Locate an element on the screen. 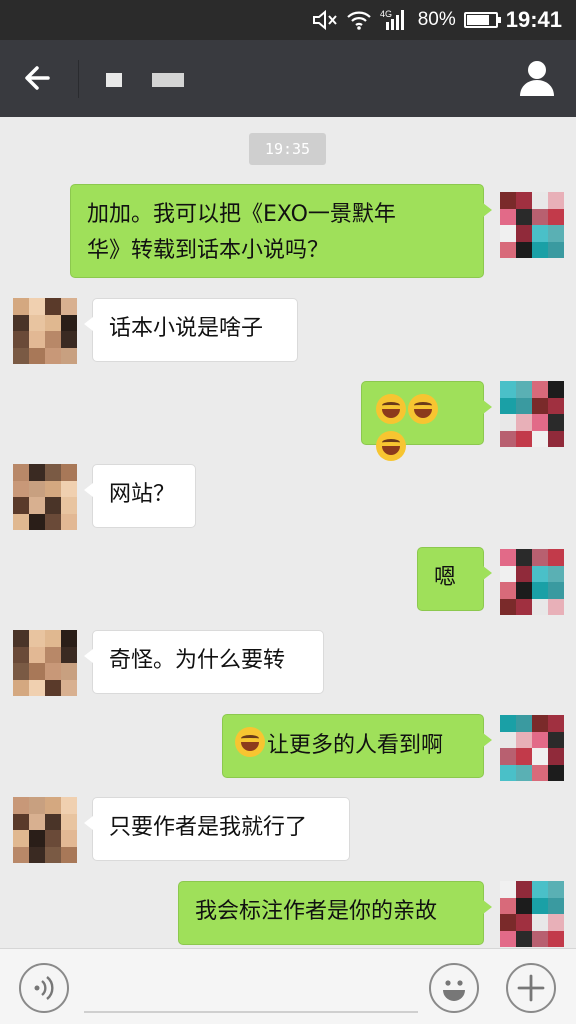 The height and width of the screenshot is (1024, 576). message-text: 让更多的人看到啊 is located at coordinates (355, 745).